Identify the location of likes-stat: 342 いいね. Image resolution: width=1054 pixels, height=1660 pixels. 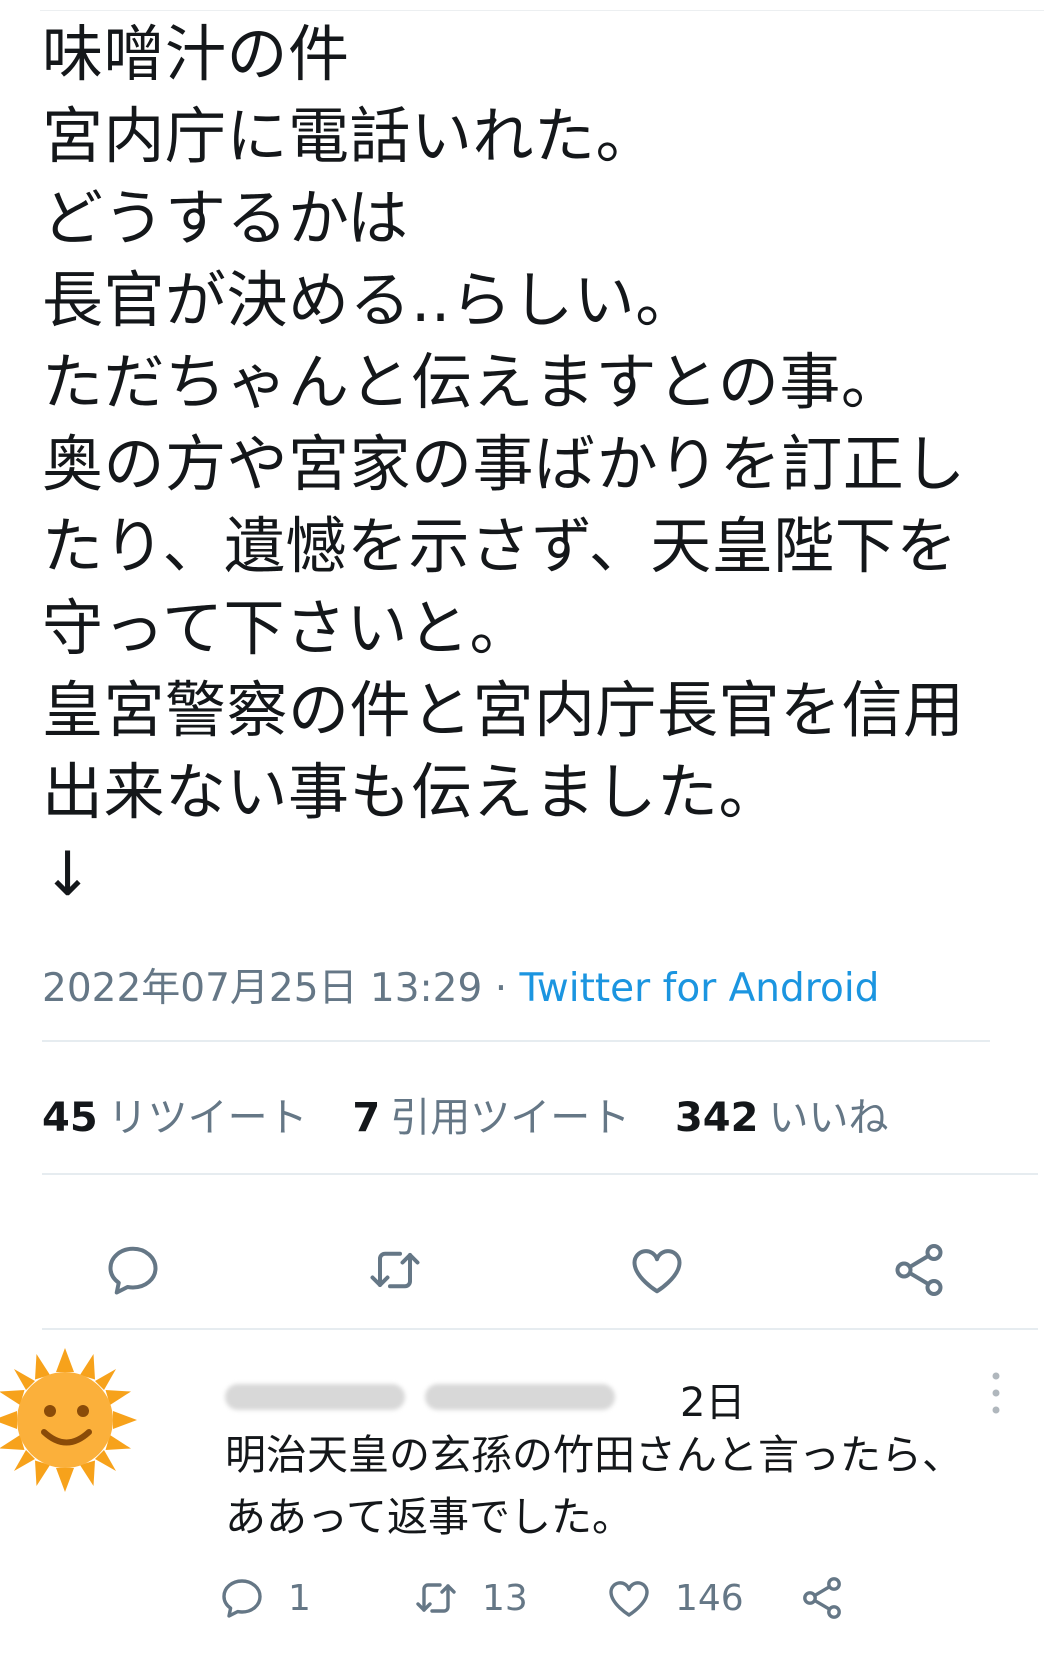
(798, 1118).